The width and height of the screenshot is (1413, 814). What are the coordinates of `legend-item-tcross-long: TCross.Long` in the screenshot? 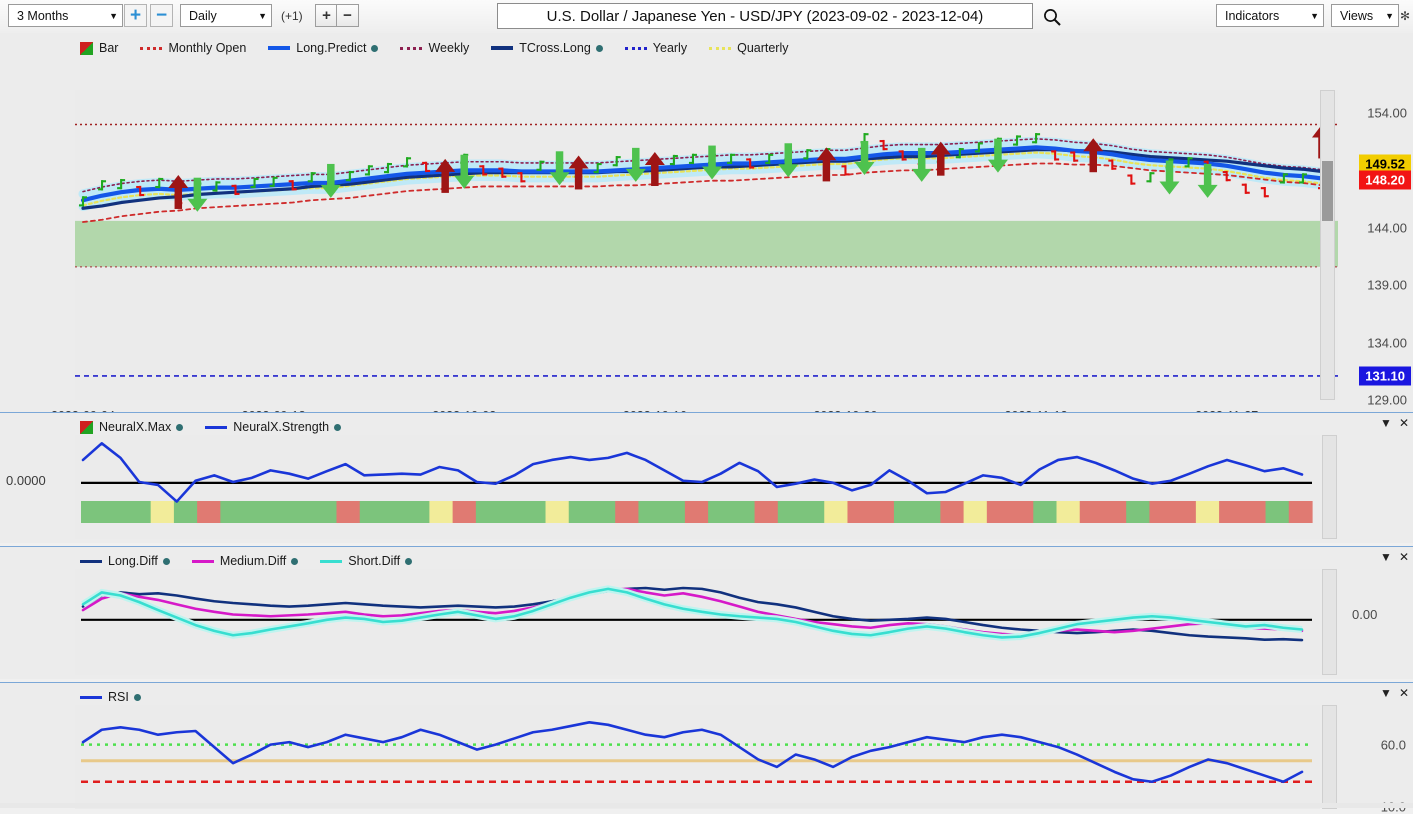 It's located at (547, 48).